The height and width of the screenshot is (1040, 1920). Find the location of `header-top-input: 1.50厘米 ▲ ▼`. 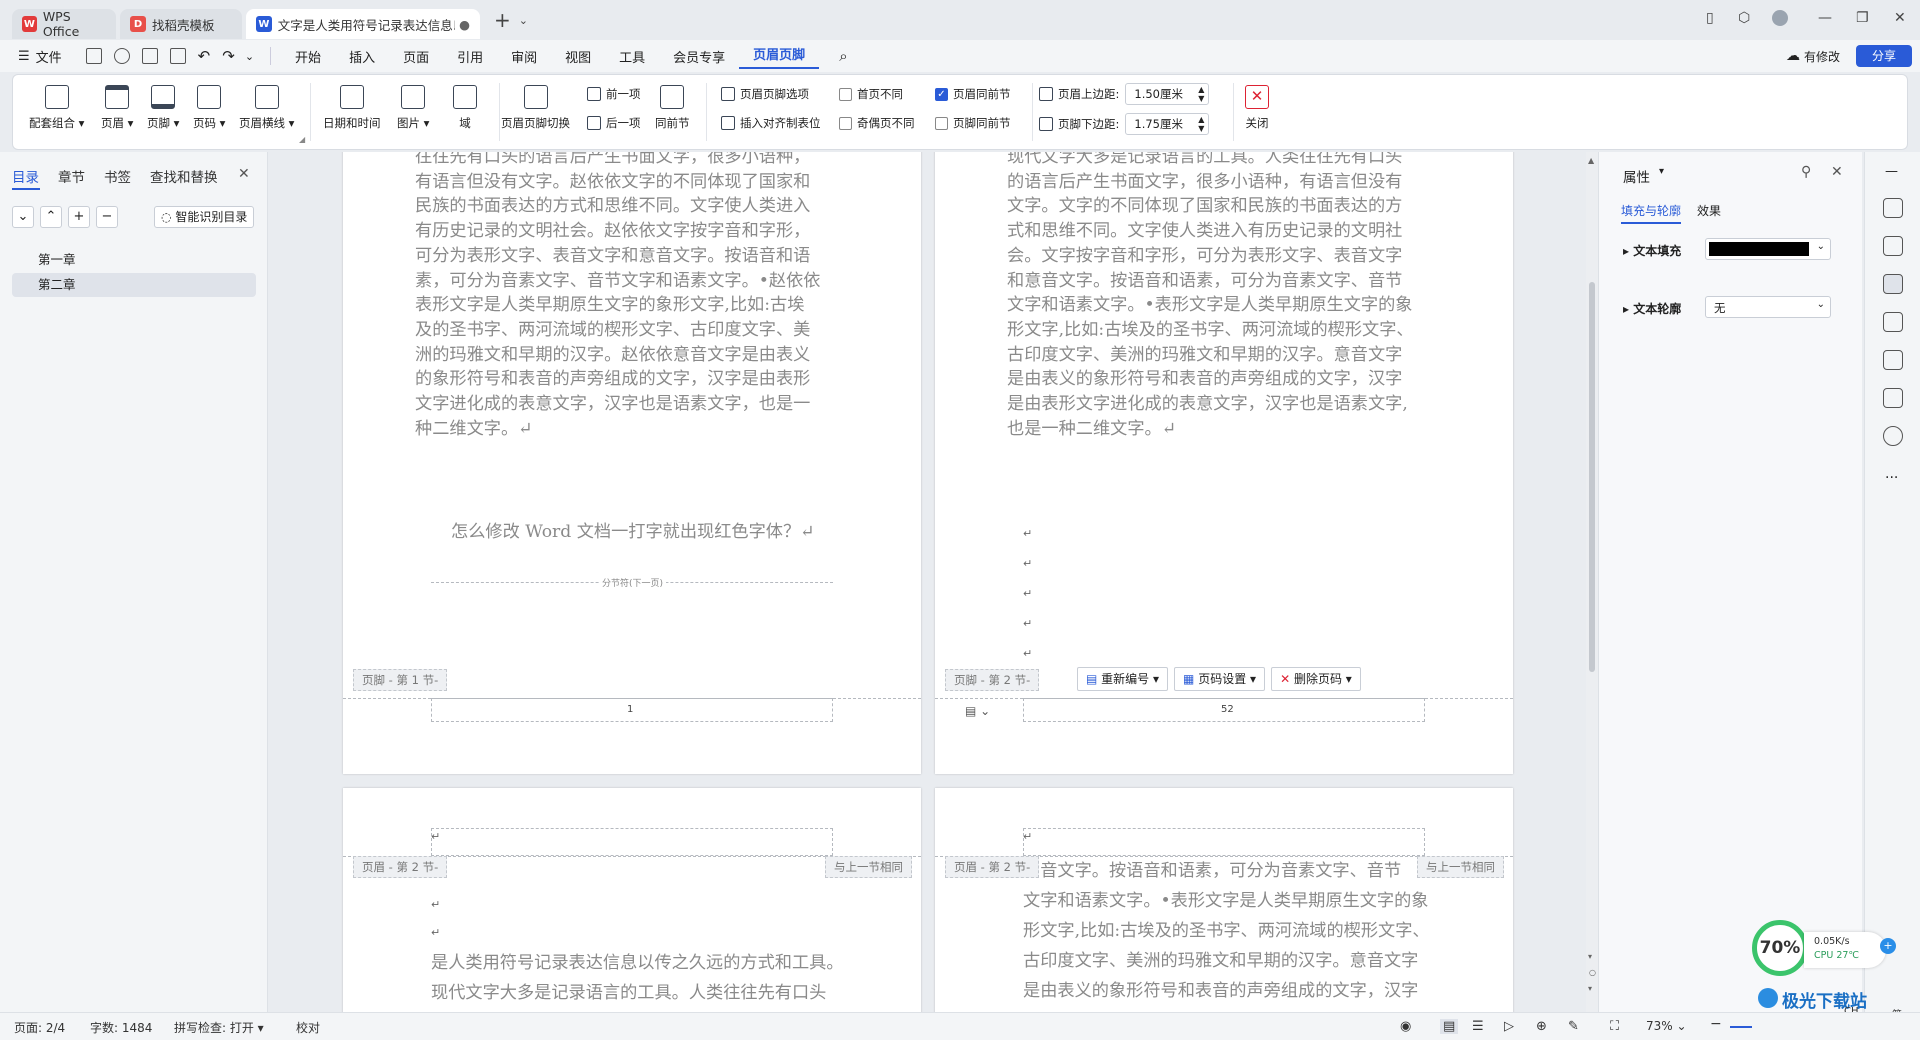

header-top-input: 1.50厘米 ▲ ▼ is located at coordinates (1167, 94).